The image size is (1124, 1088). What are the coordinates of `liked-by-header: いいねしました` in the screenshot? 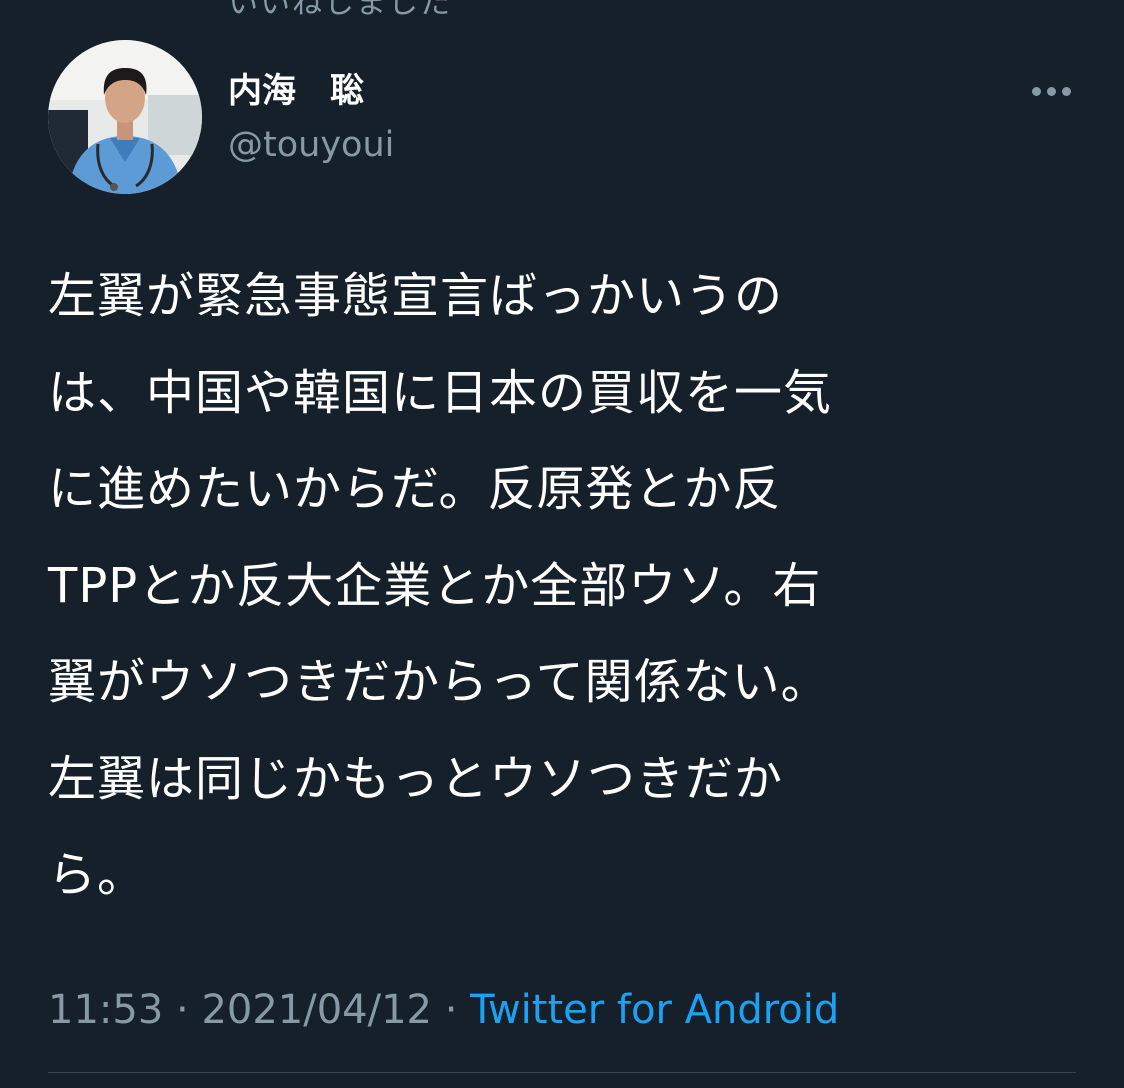 It's located at (340, 10).